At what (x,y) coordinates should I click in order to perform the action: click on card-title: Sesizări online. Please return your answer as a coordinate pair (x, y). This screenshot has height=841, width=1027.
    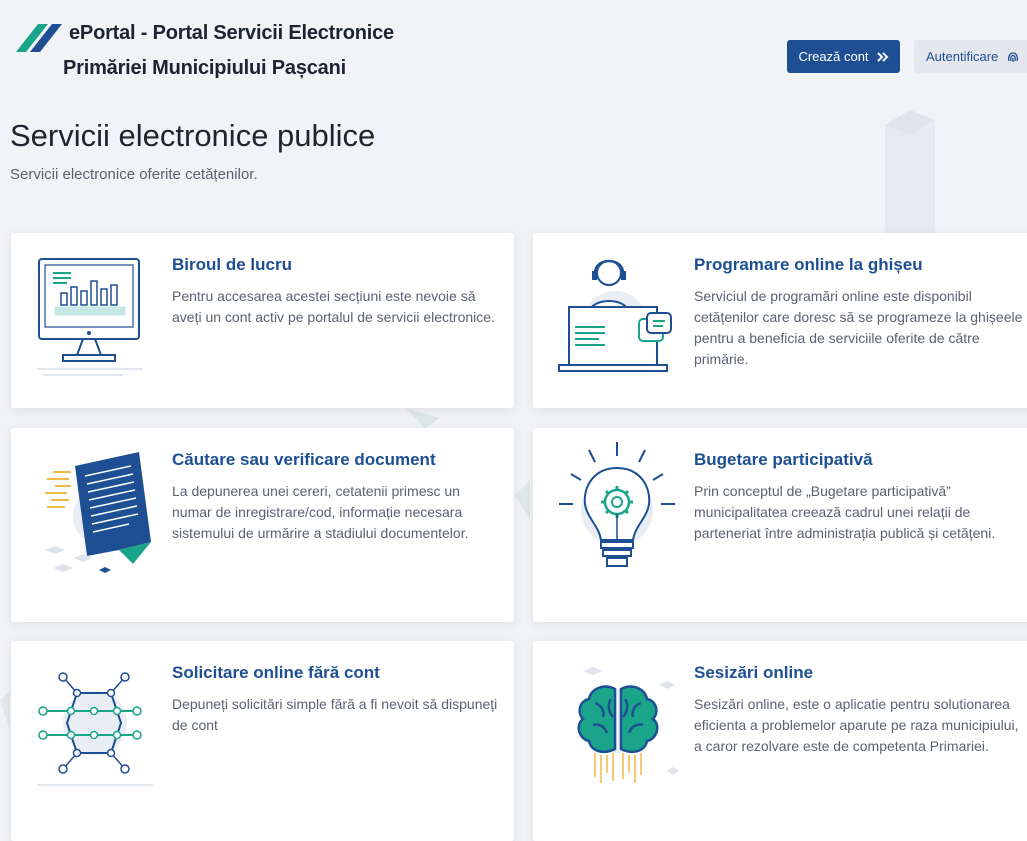
    Looking at the image, I should click on (753, 673).